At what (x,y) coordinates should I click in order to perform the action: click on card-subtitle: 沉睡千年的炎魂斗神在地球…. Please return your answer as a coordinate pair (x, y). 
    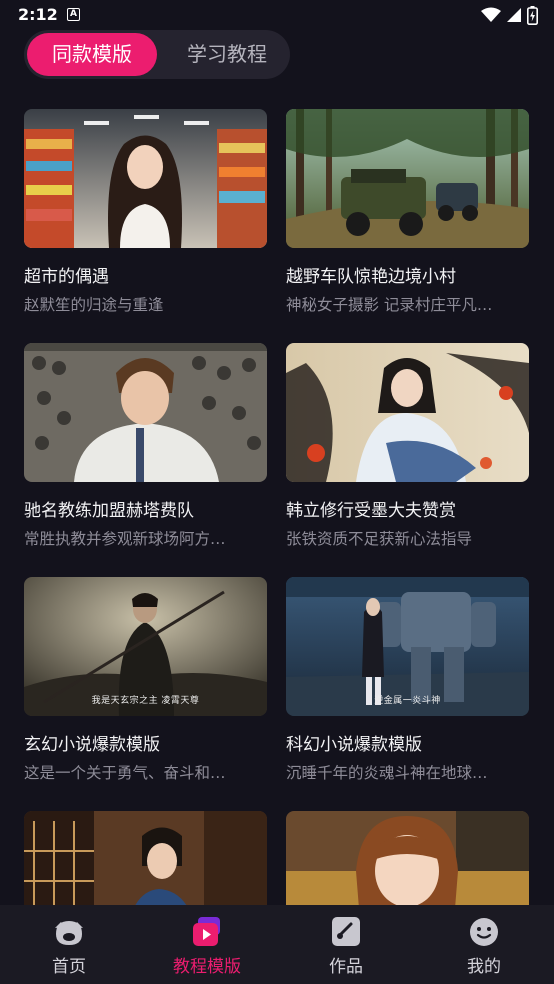
    Looking at the image, I should click on (387, 773).